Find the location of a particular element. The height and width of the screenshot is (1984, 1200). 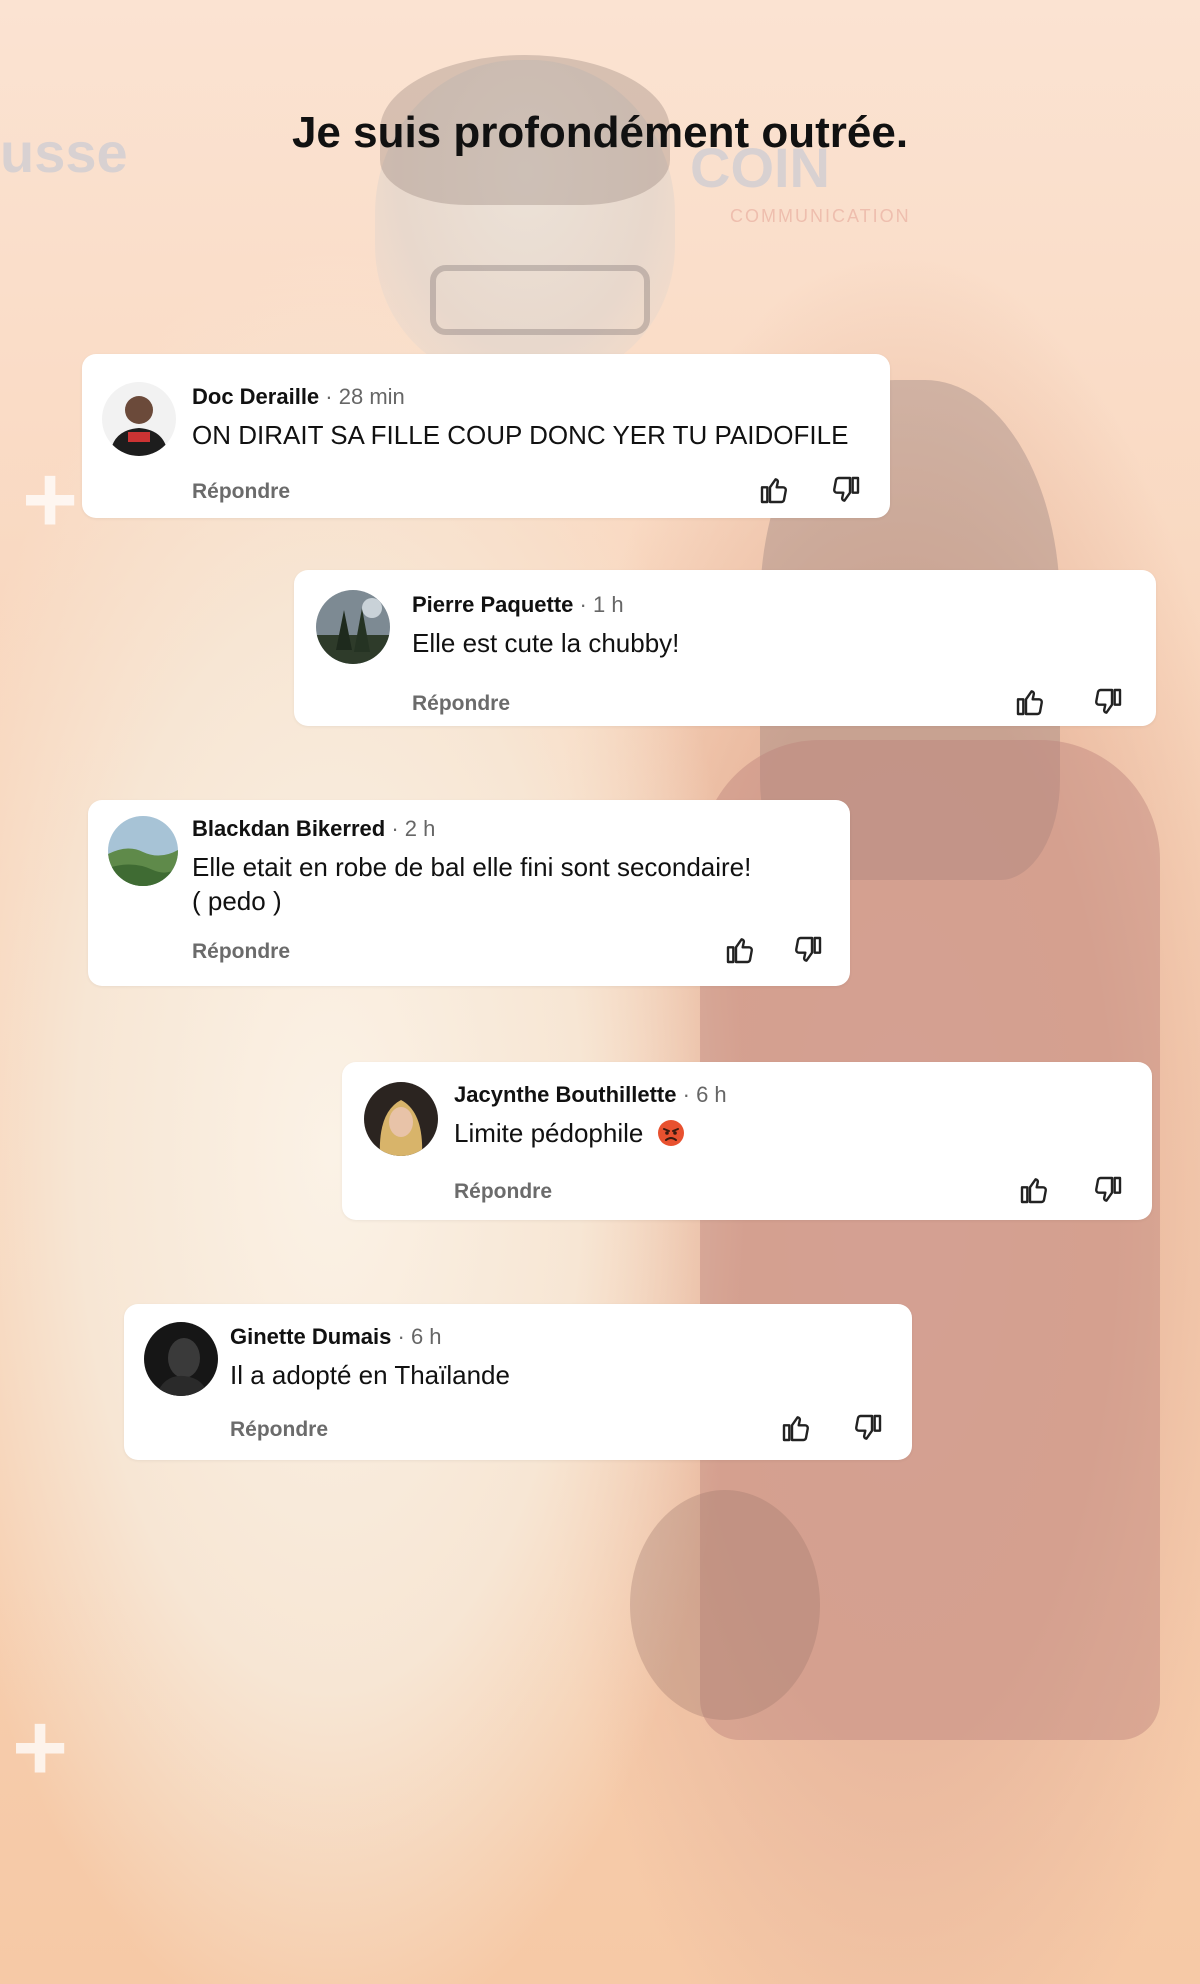

comment-meta: Doc Deraille · 28 min is located at coordinates (298, 397).